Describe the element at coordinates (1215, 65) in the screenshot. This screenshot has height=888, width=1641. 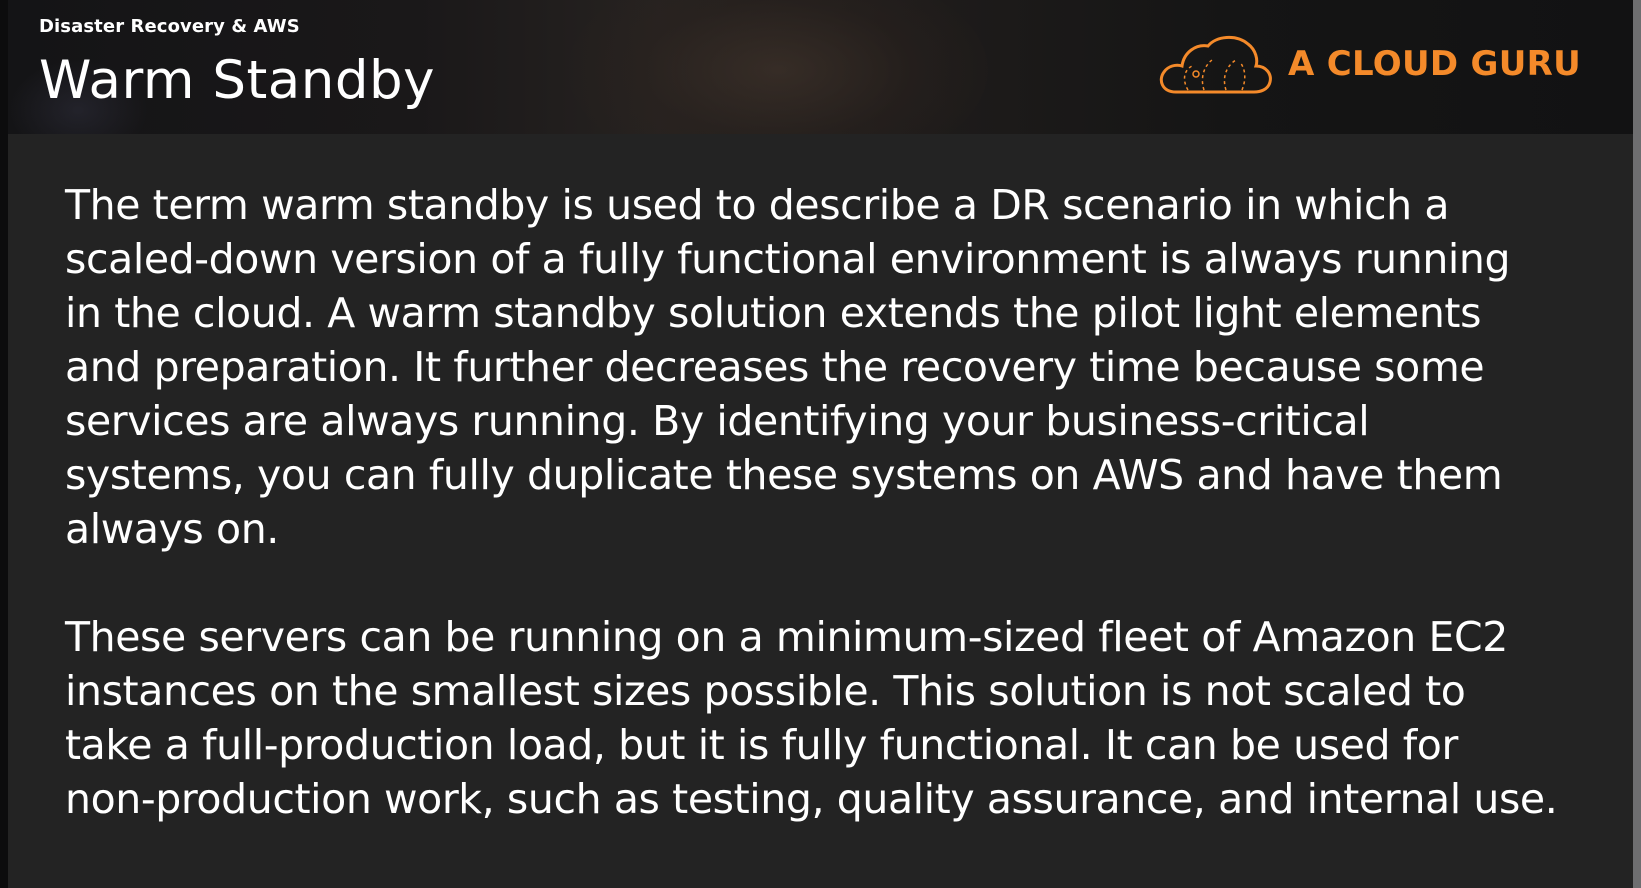
I see `cloud-guru-icon` at that location.